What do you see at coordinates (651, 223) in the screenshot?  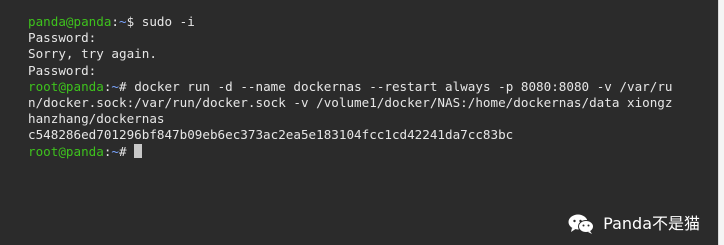 I see `watermark-text: Panda不是猫` at bounding box center [651, 223].